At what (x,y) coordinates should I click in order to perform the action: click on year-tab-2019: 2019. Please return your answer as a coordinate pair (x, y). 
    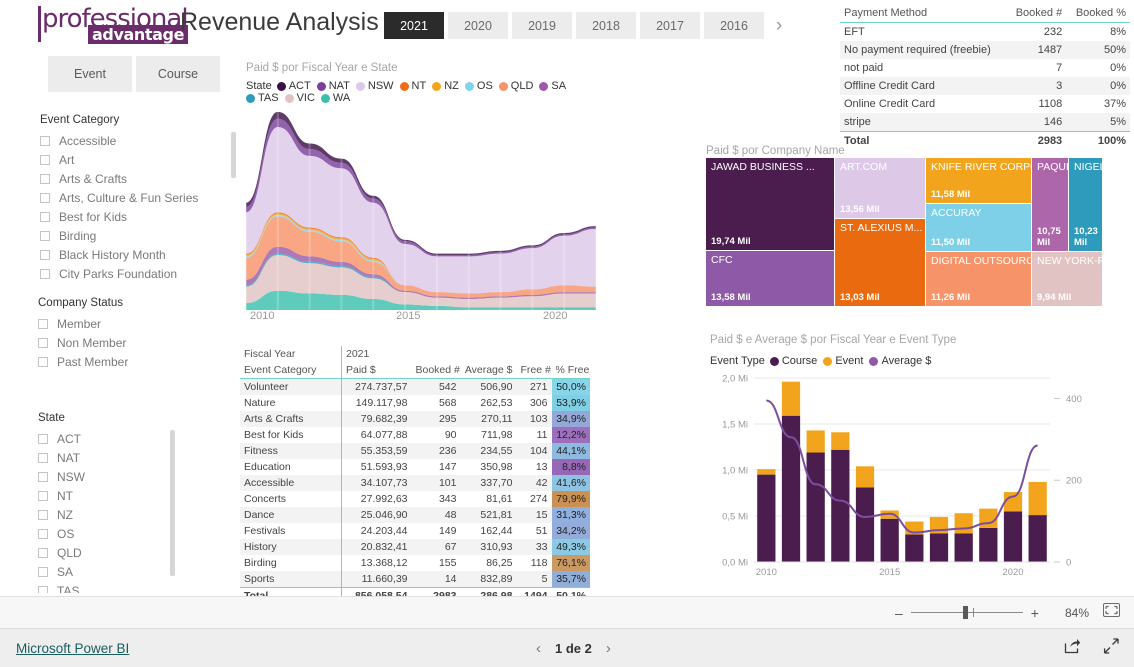
    Looking at the image, I should click on (542, 25).